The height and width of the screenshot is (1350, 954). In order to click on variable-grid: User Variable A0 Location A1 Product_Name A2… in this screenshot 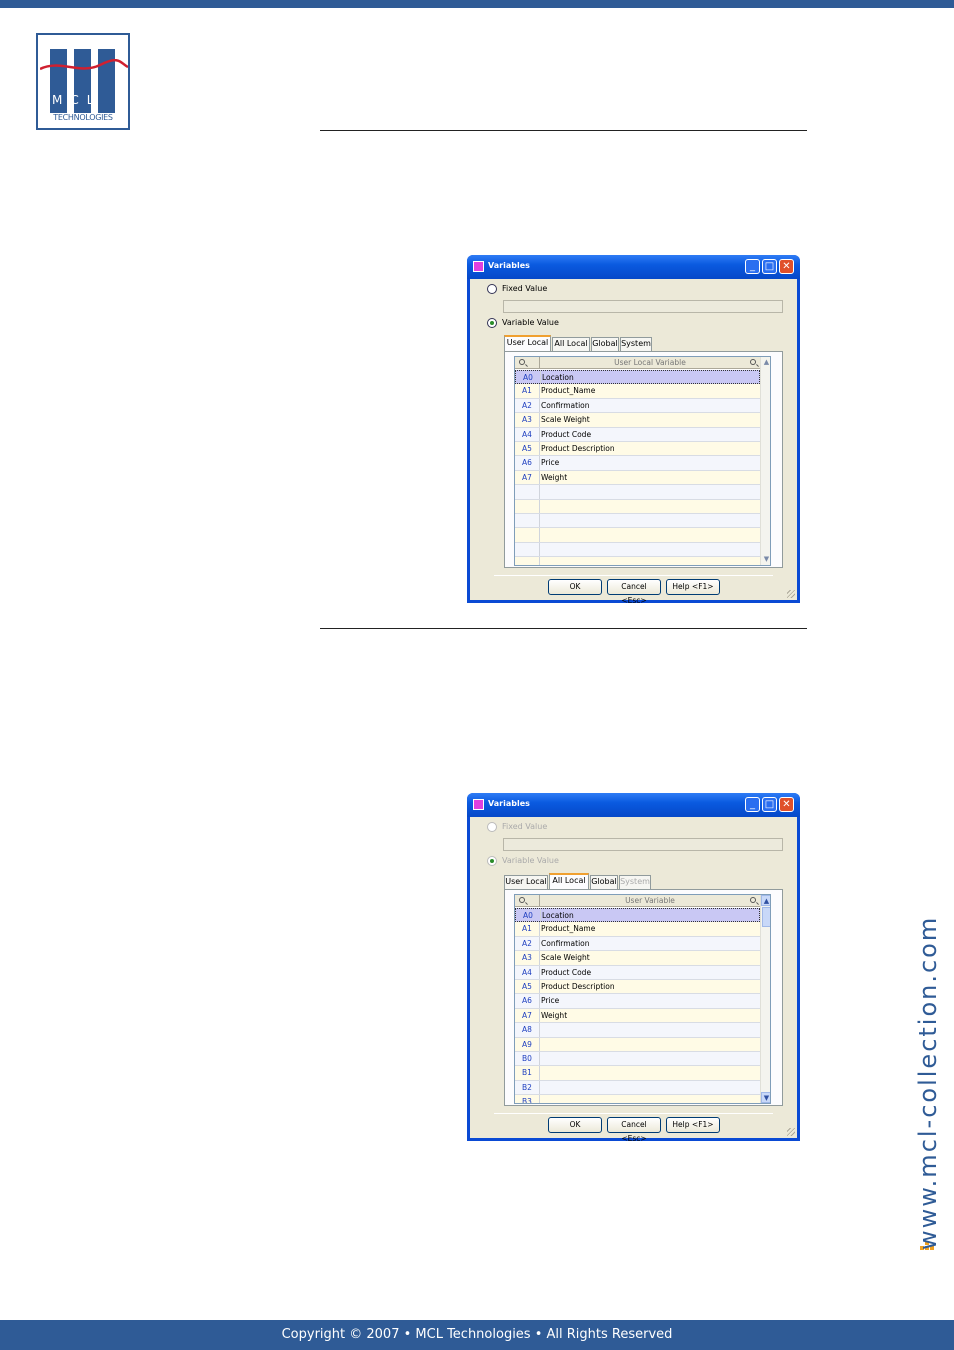, I will do `click(642, 999)`.